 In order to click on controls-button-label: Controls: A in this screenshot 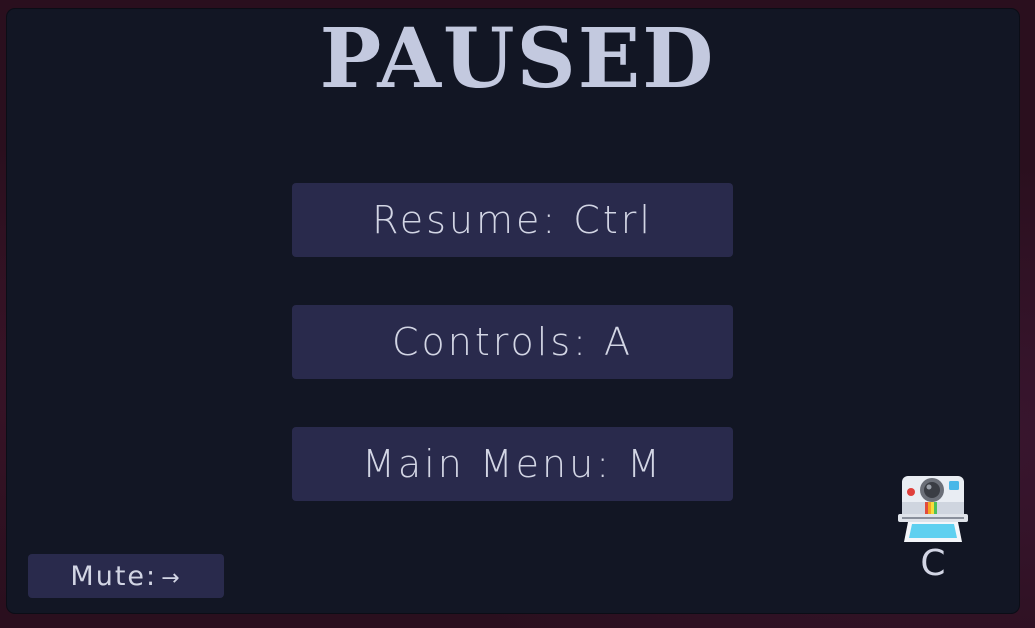, I will do `click(512, 342)`.